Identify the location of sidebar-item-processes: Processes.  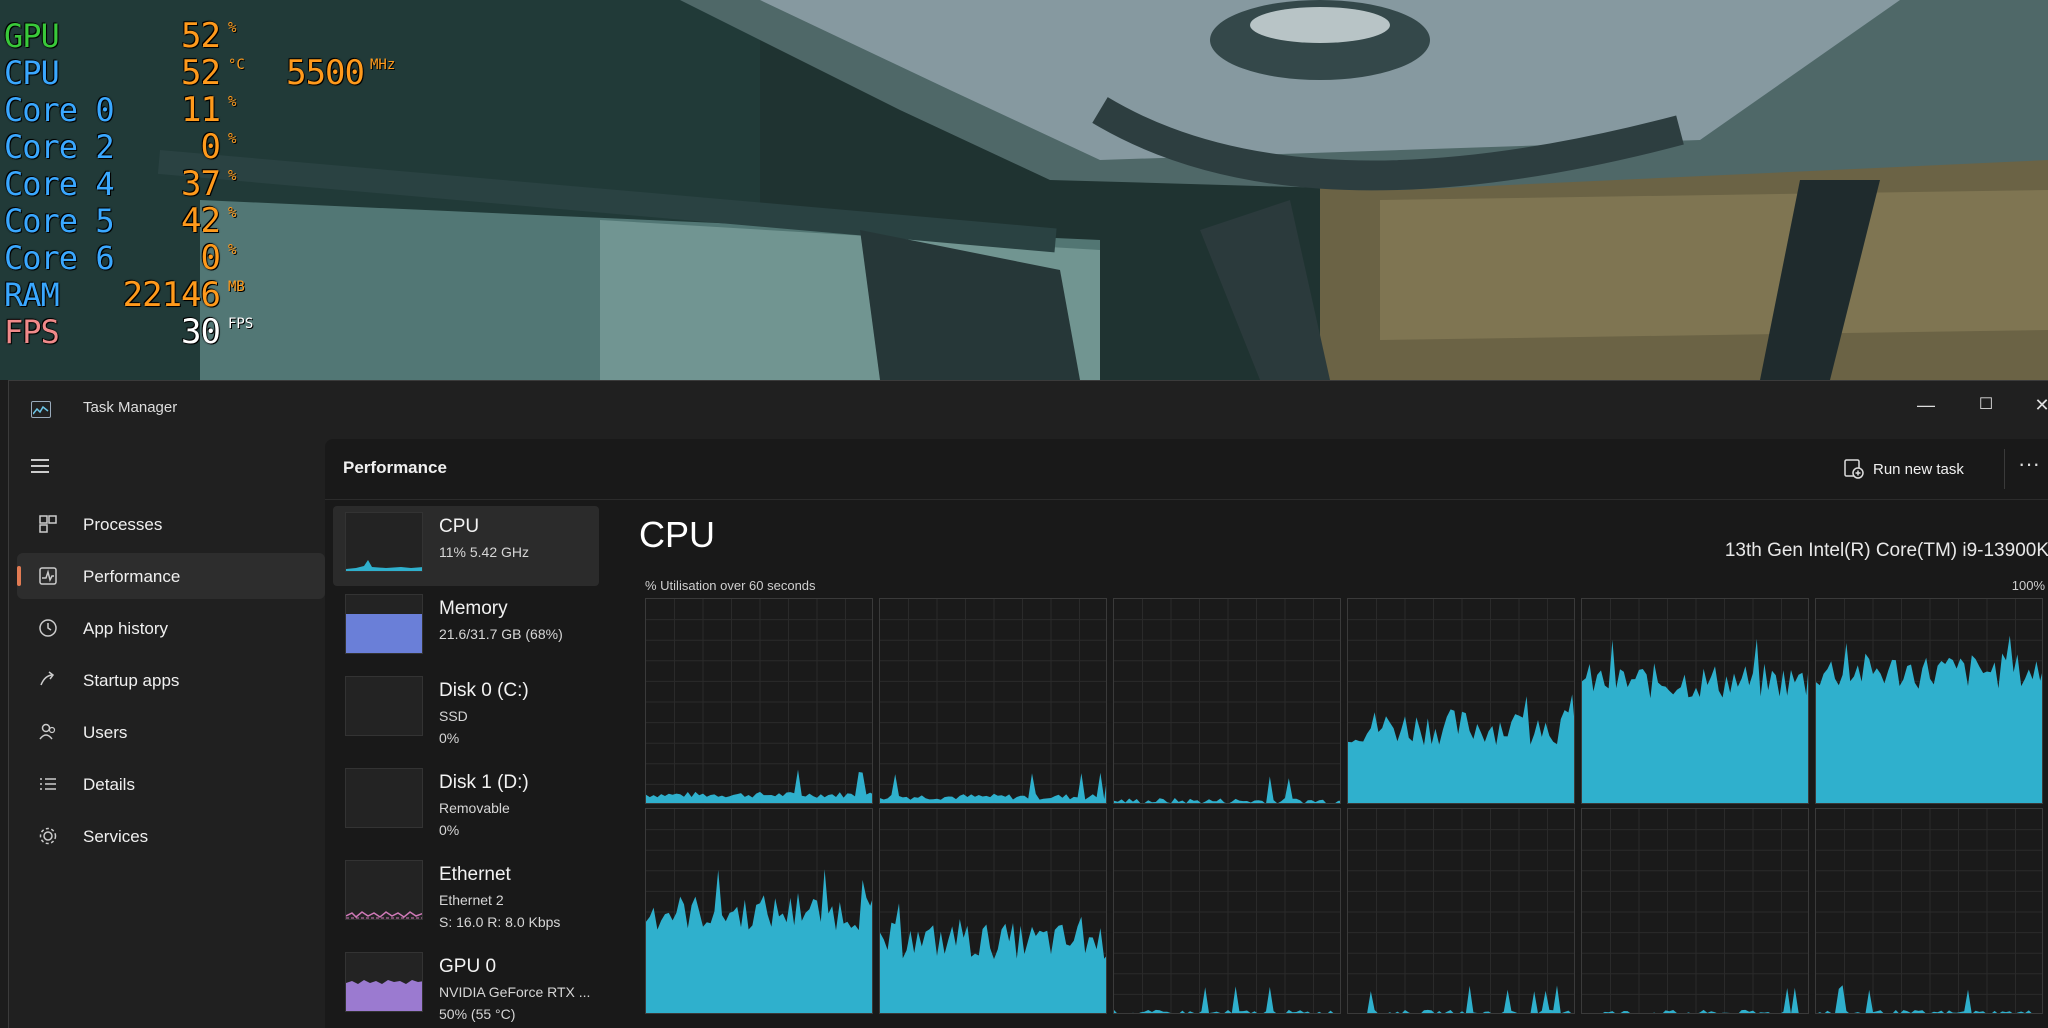
(171, 524).